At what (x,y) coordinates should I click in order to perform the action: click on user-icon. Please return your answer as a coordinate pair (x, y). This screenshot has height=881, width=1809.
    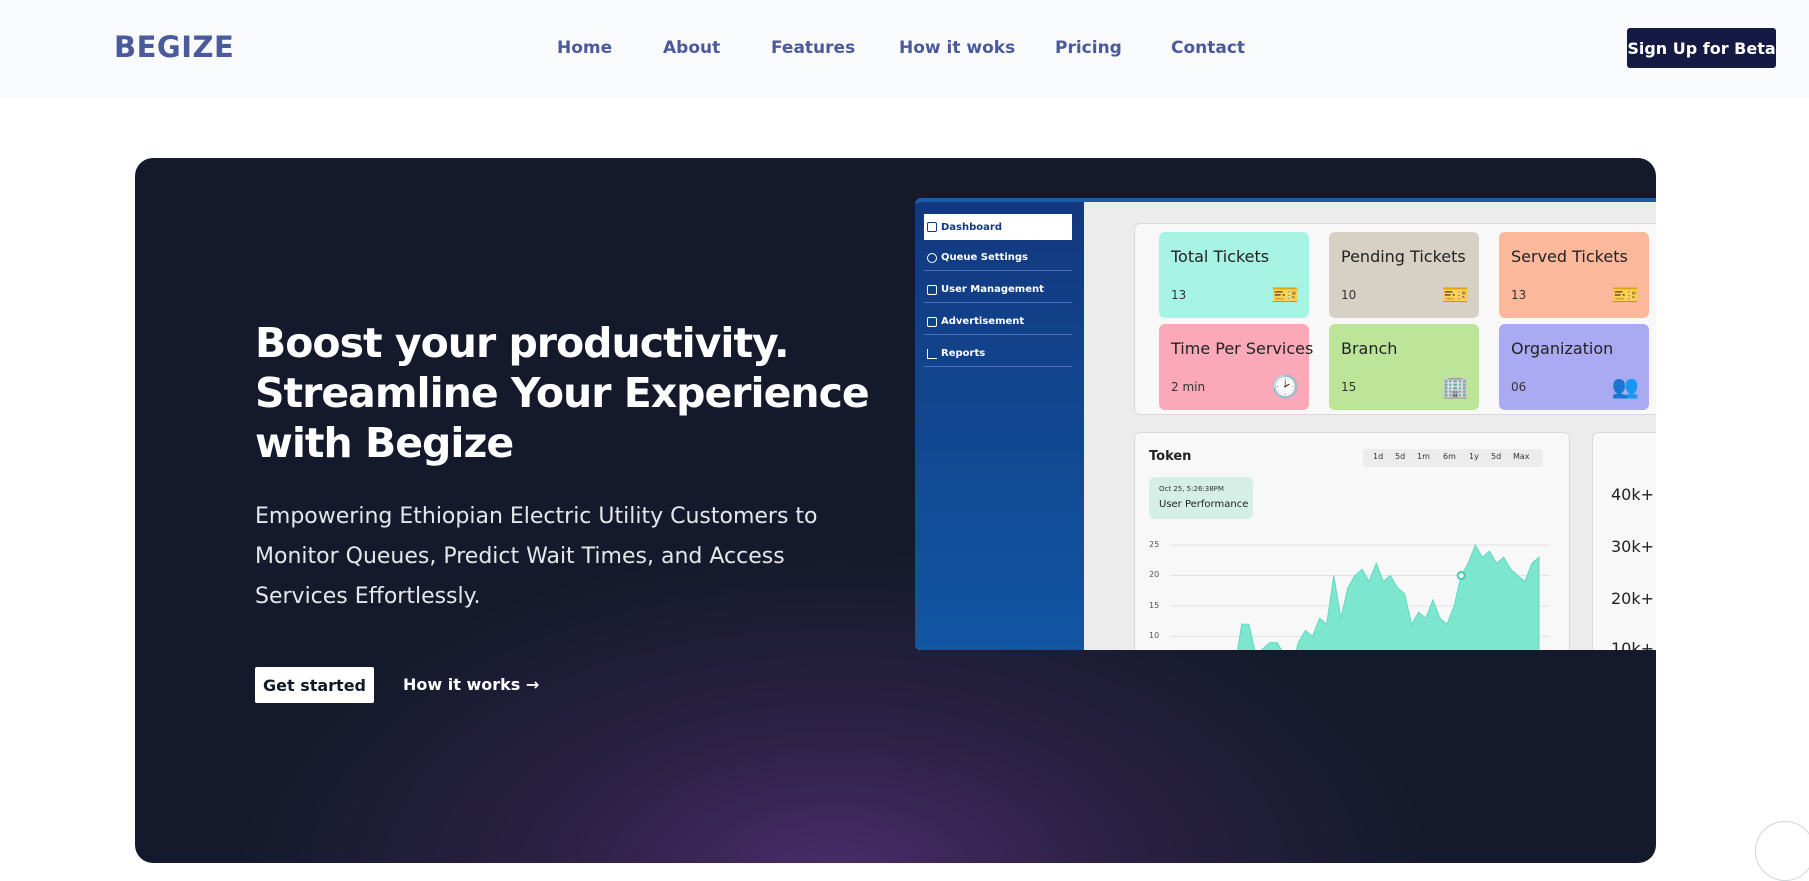
    Looking at the image, I should click on (932, 290).